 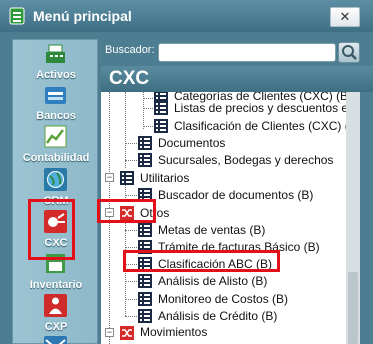 I want to click on bank-building-icon, so click(x=55, y=95).